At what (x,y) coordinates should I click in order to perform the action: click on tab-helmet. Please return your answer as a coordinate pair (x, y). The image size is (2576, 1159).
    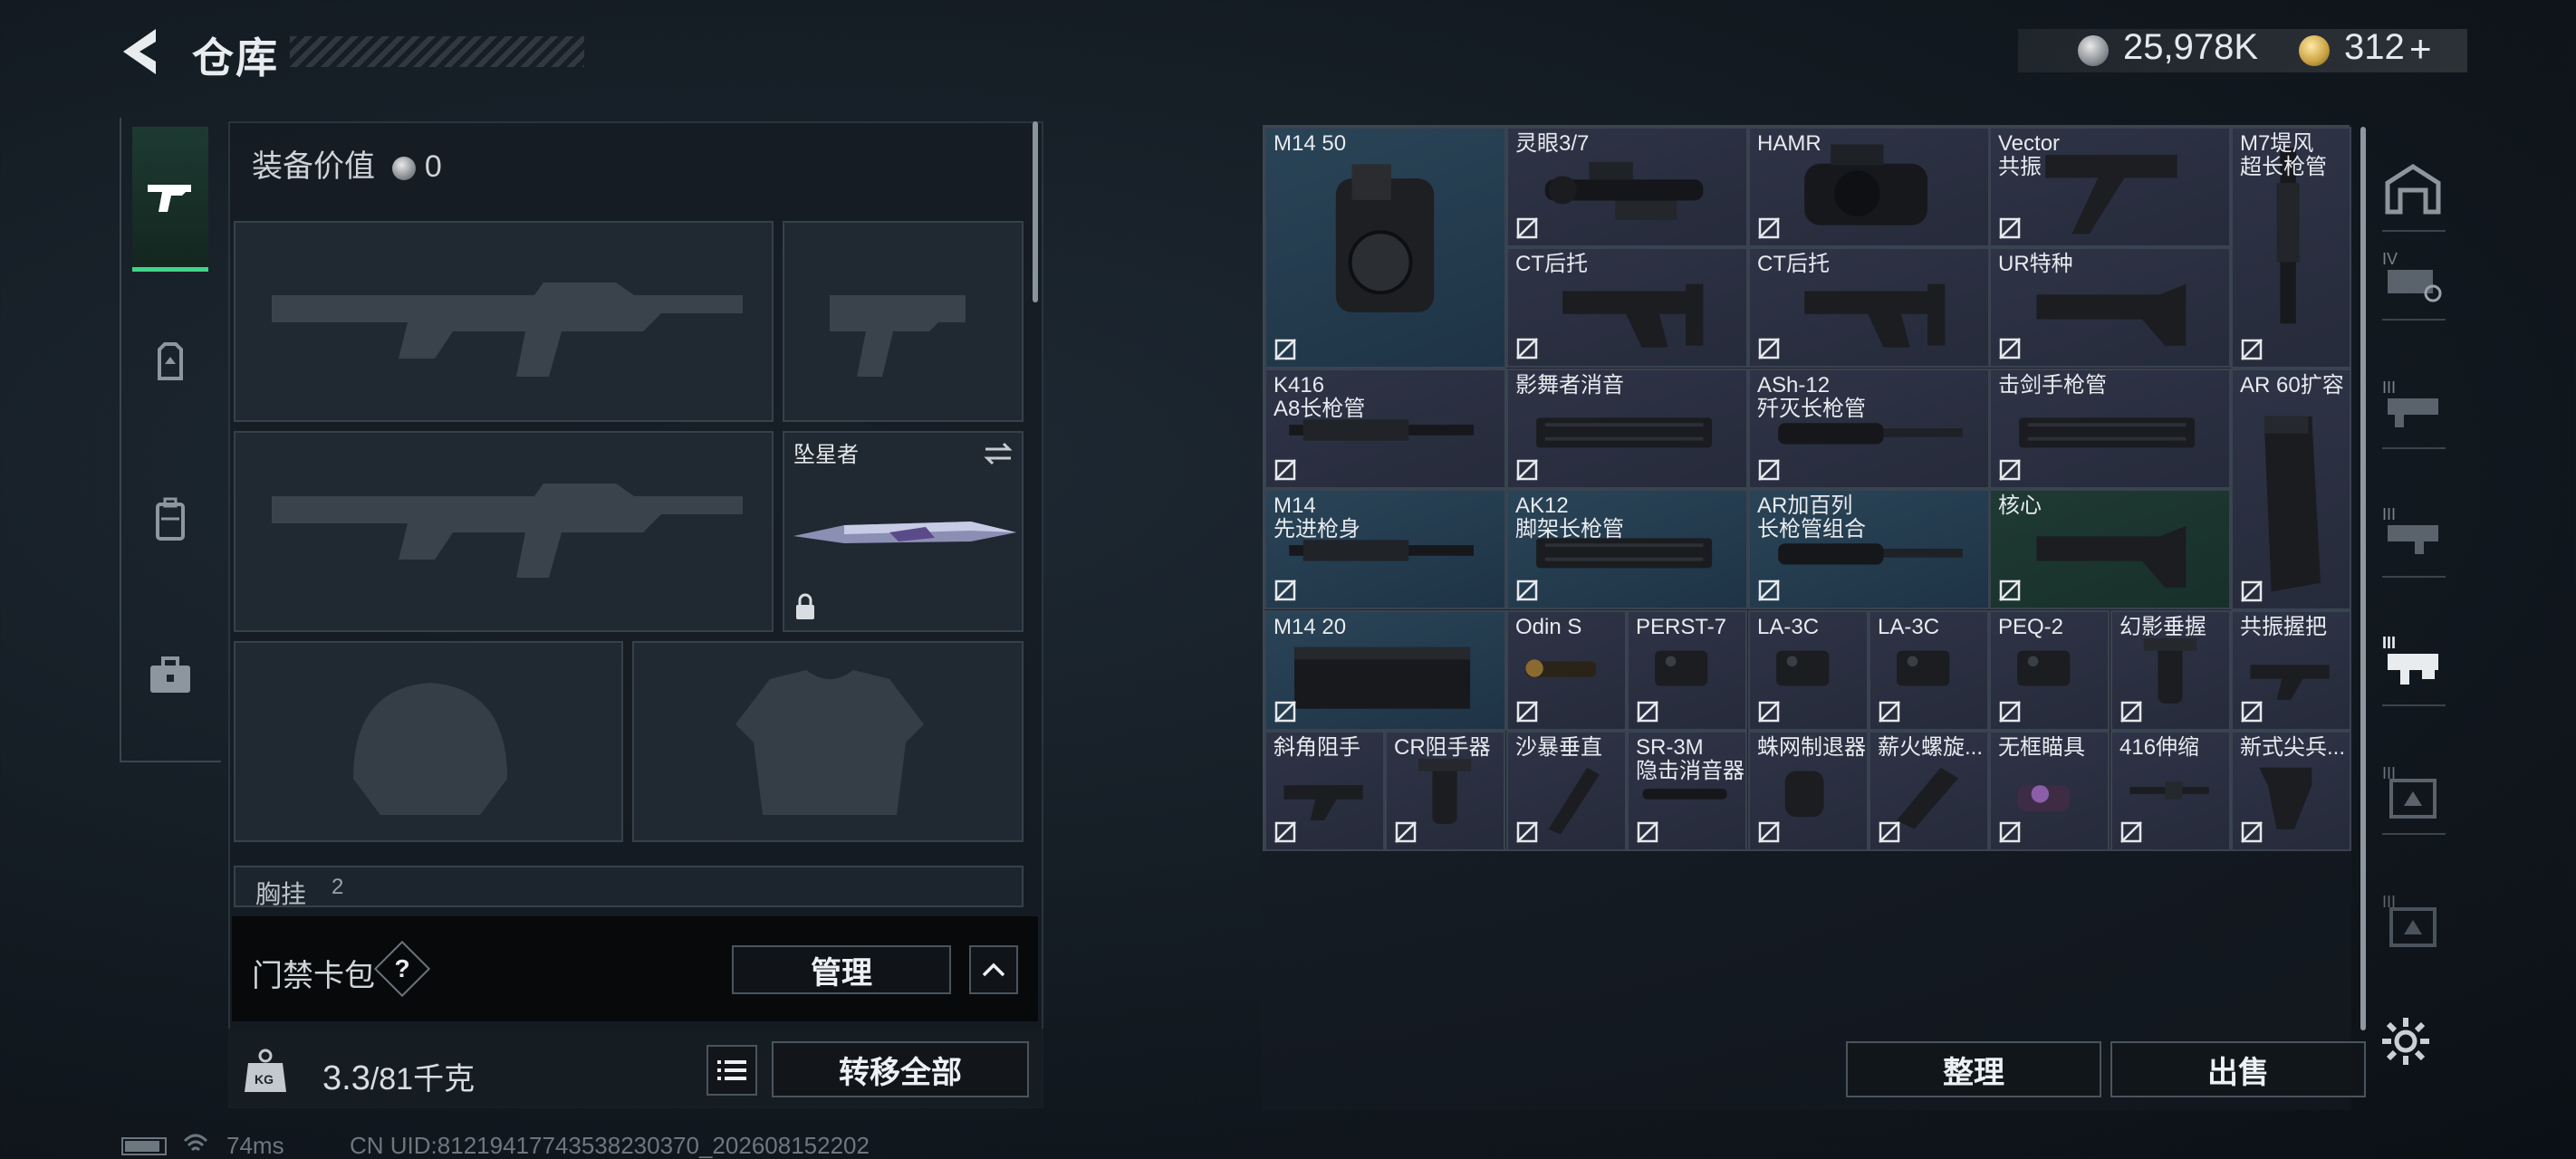
    Looking at the image, I should click on (170, 363).